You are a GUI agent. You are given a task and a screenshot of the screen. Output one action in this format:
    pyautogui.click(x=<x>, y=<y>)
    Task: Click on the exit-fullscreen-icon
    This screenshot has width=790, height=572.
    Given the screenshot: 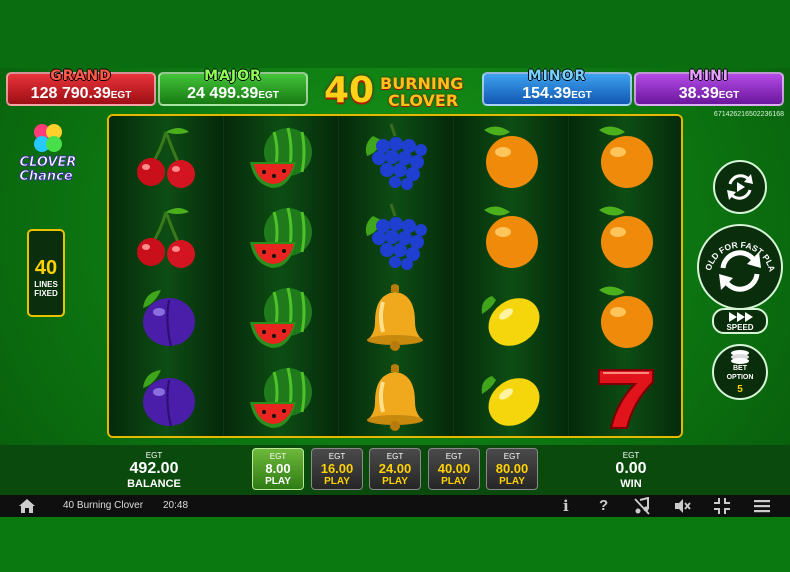 What is the action you would take?
    pyautogui.click(x=722, y=506)
    